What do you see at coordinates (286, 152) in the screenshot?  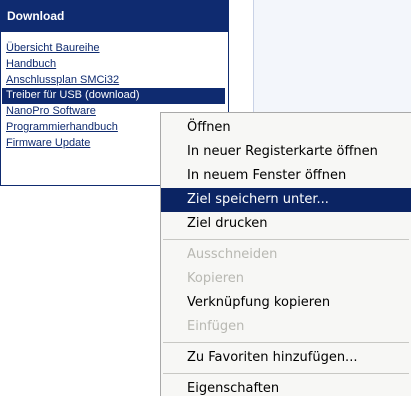 I see `menu-item-neue-registerkarte: In neuer Registerkarte öffnen` at bounding box center [286, 152].